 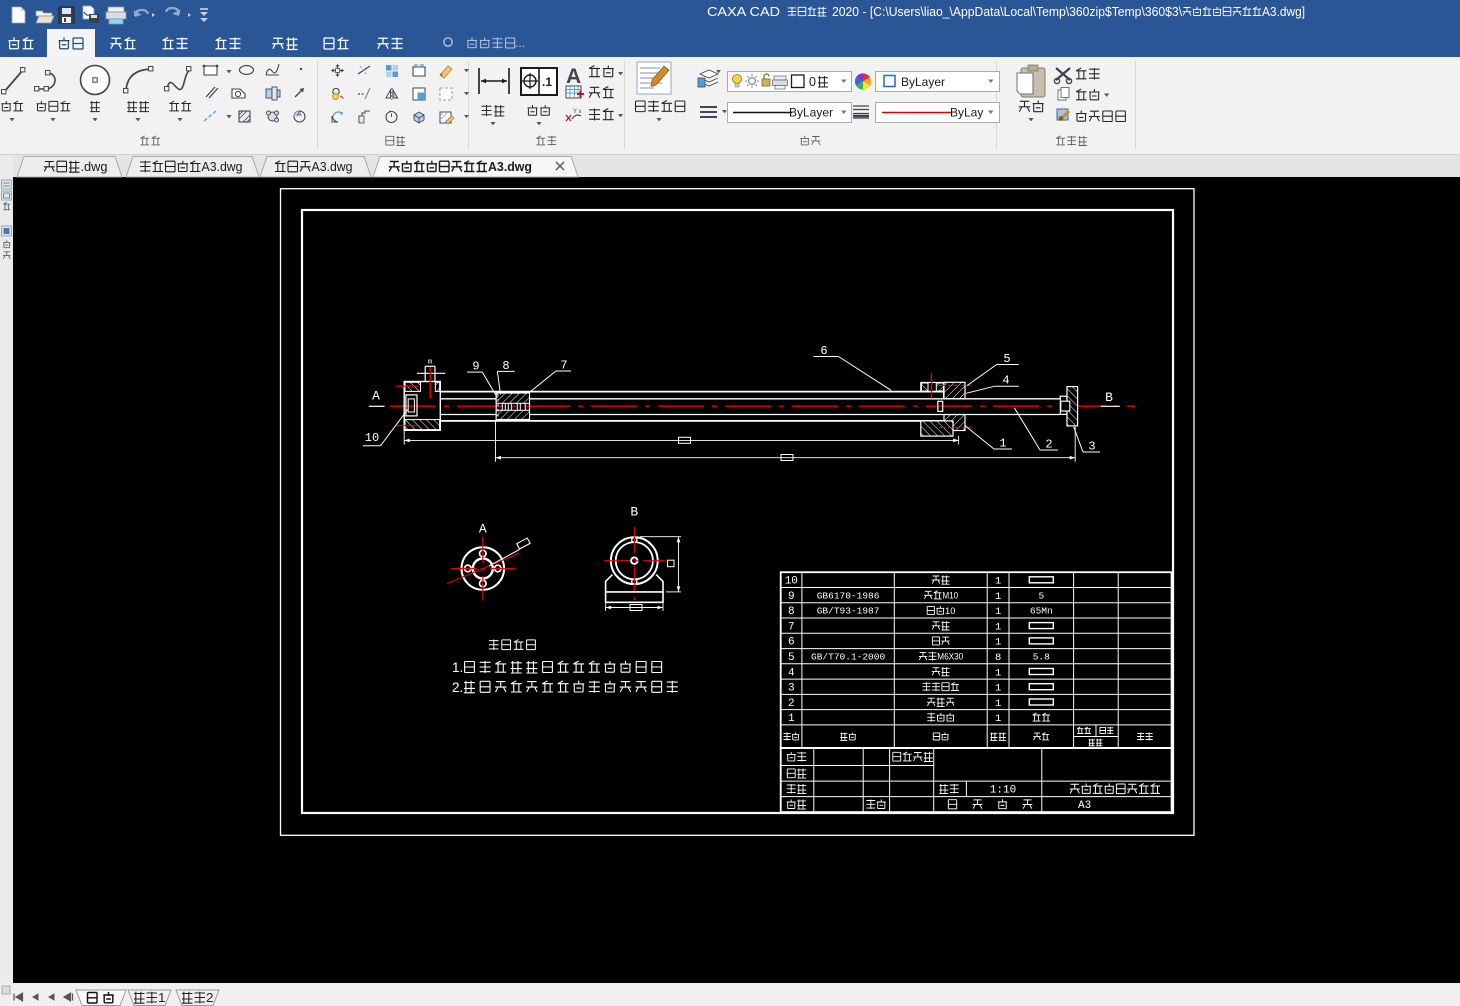 I want to click on svg-text: M10, so click(x=950, y=596).